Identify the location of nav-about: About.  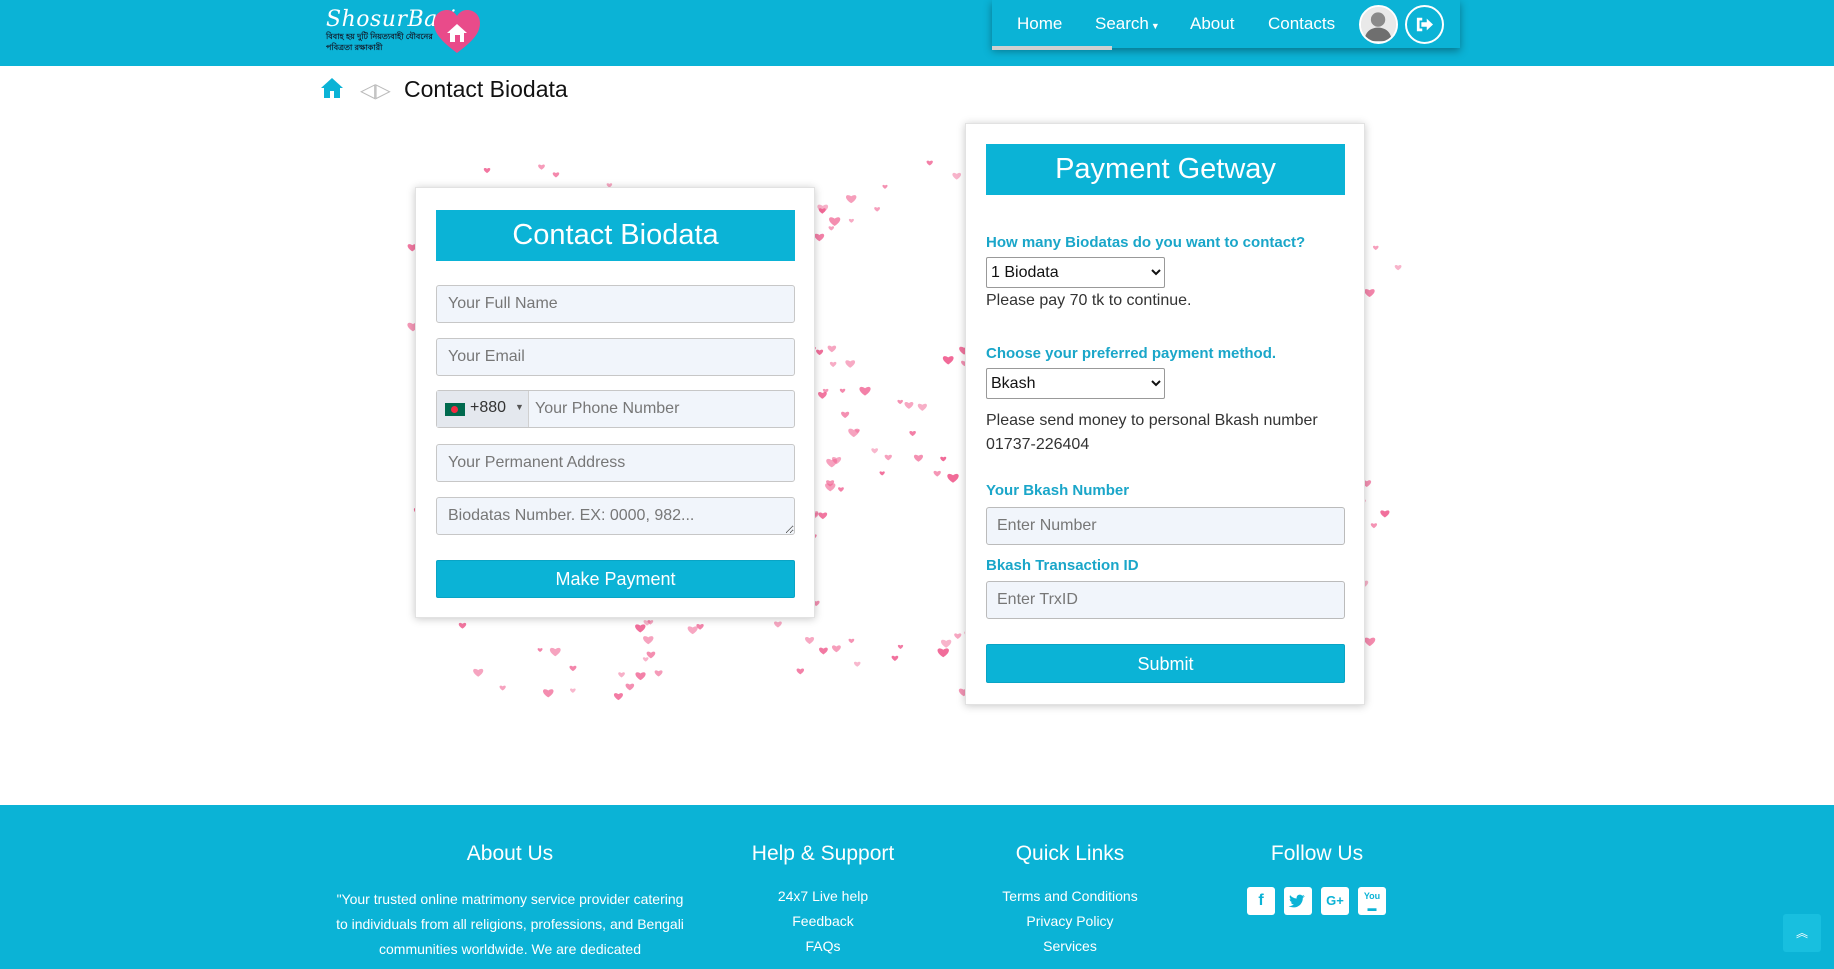
(1212, 24).